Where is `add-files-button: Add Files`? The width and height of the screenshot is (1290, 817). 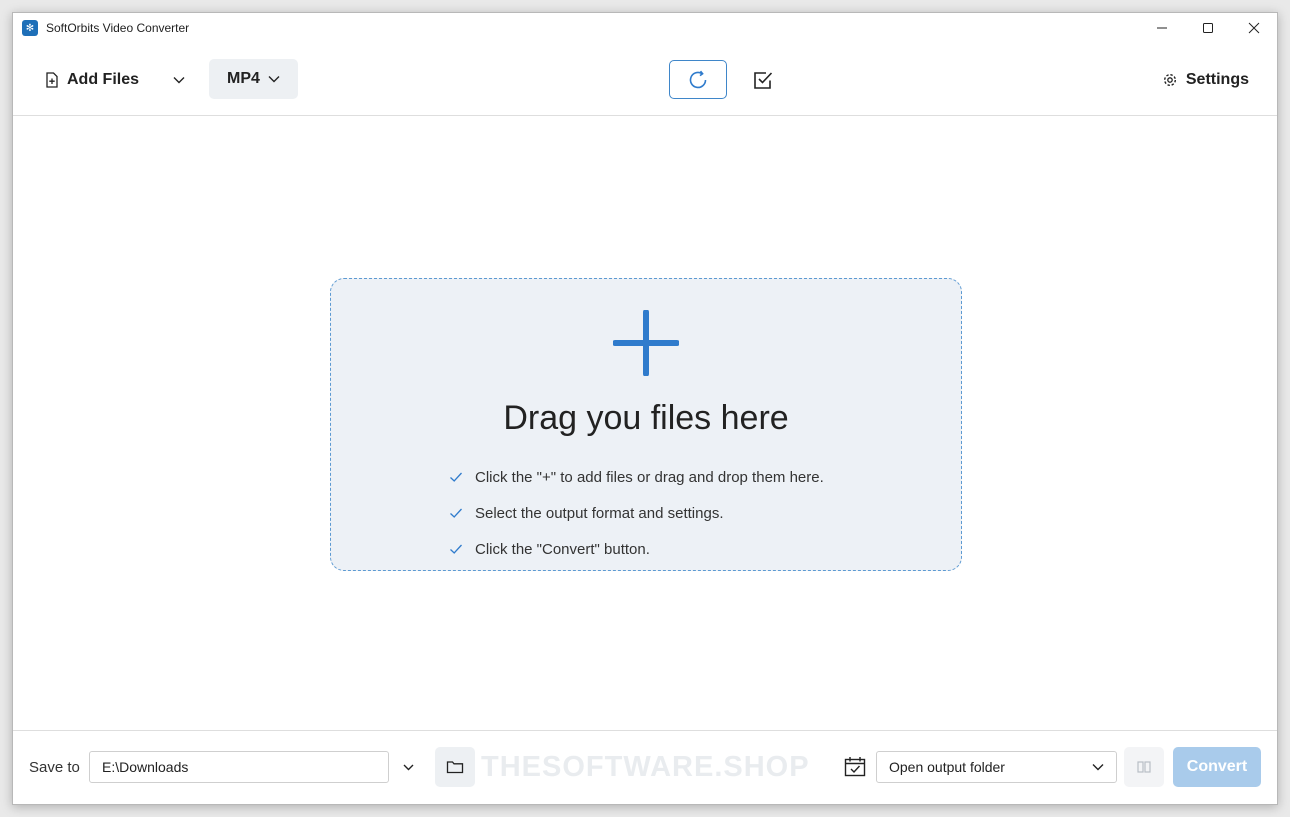
add-files-button: Add Files is located at coordinates (92, 80).